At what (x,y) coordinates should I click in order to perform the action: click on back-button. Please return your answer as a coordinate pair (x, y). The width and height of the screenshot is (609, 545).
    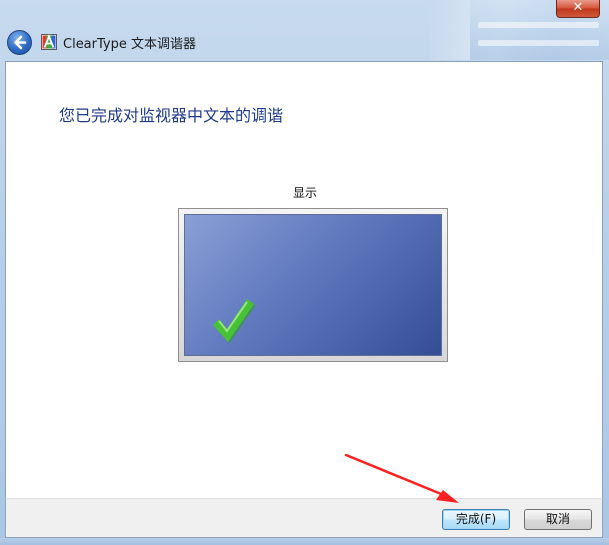
    Looking at the image, I should click on (19, 42).